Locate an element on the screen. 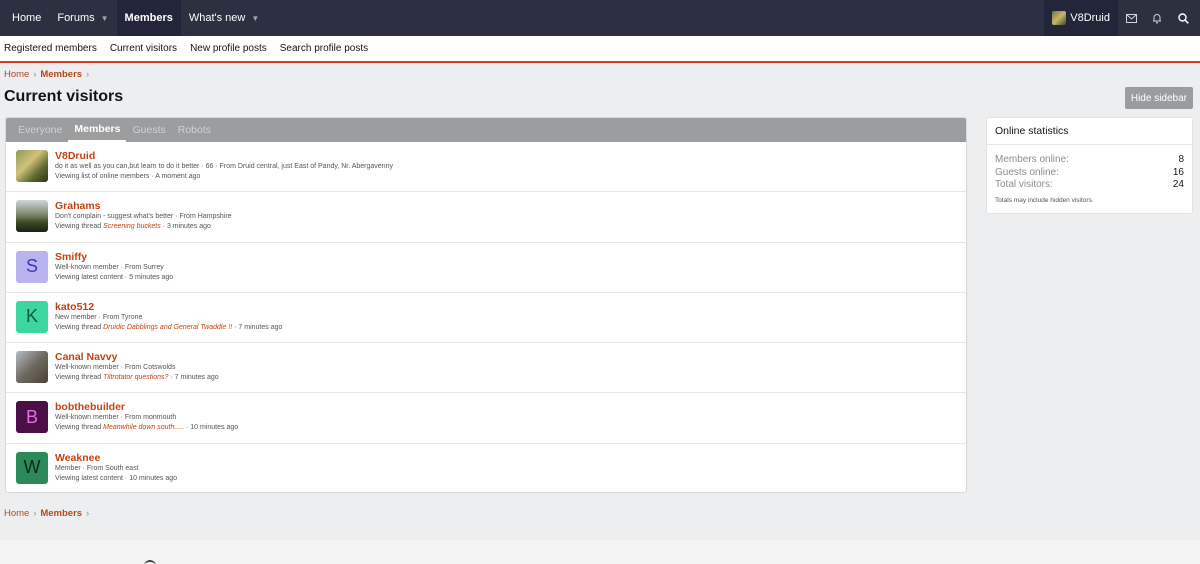 The width and height of the screenshot is (1200, 564). member-name: Smiffy is located at coordinates (114, 257).